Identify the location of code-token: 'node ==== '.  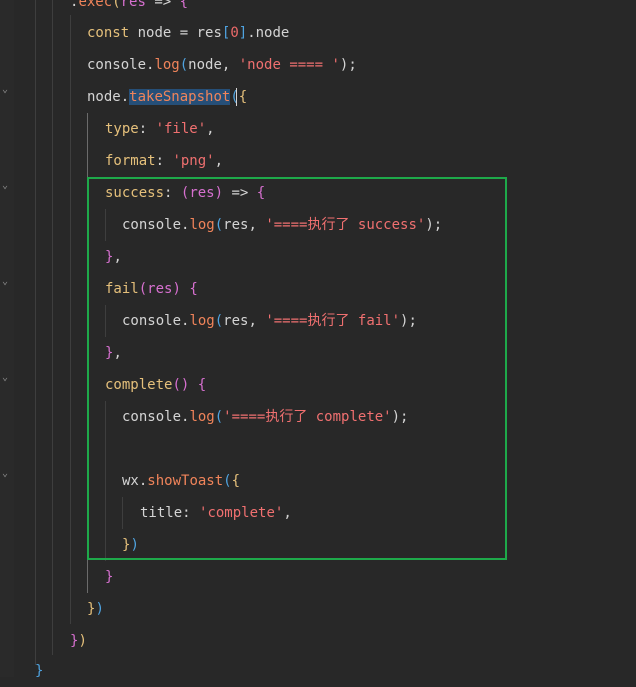
(289, 65).